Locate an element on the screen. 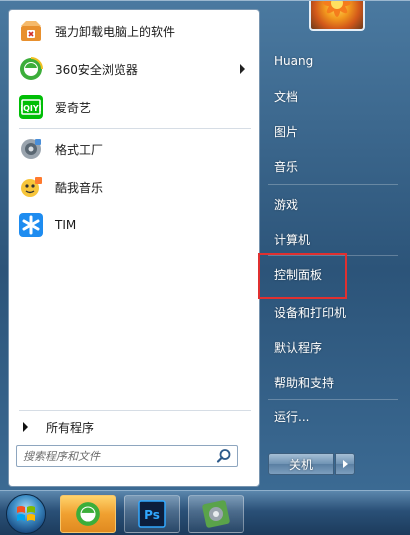 Image resolution: width=410 pixels, height=535 pixels. taskbar-button-photoshop: Ps is located at coordinates (152, 514).